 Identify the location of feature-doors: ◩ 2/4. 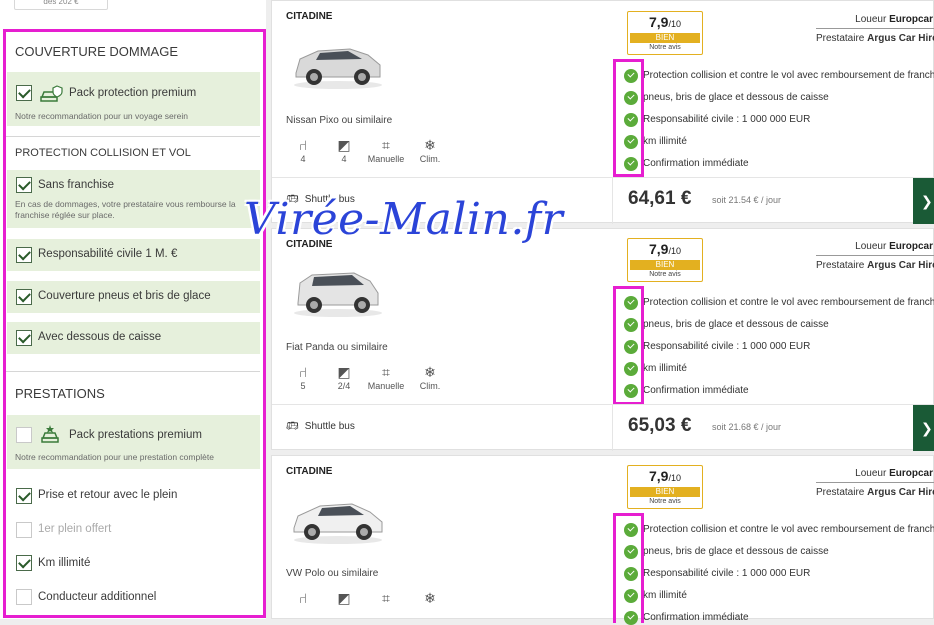
(344, 377).